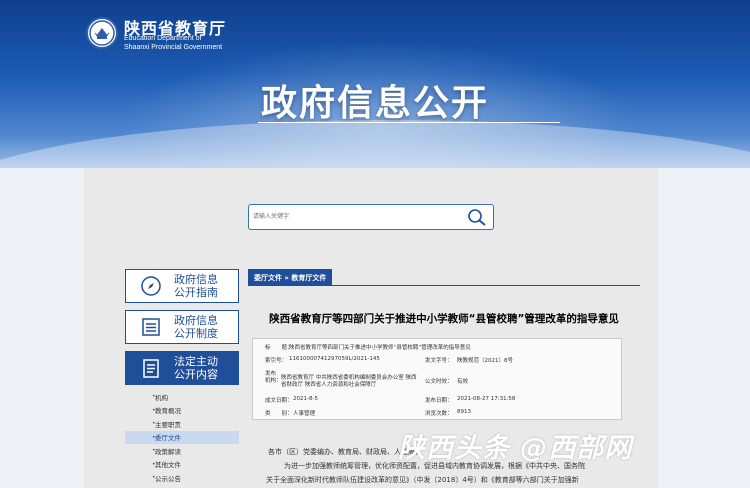 The height and width of the screenshot is (488, 750). Describe the element at coordinates (182, 451) in the screenshot. I see `sidebar-item-interpretation: 政策解读` at that location.